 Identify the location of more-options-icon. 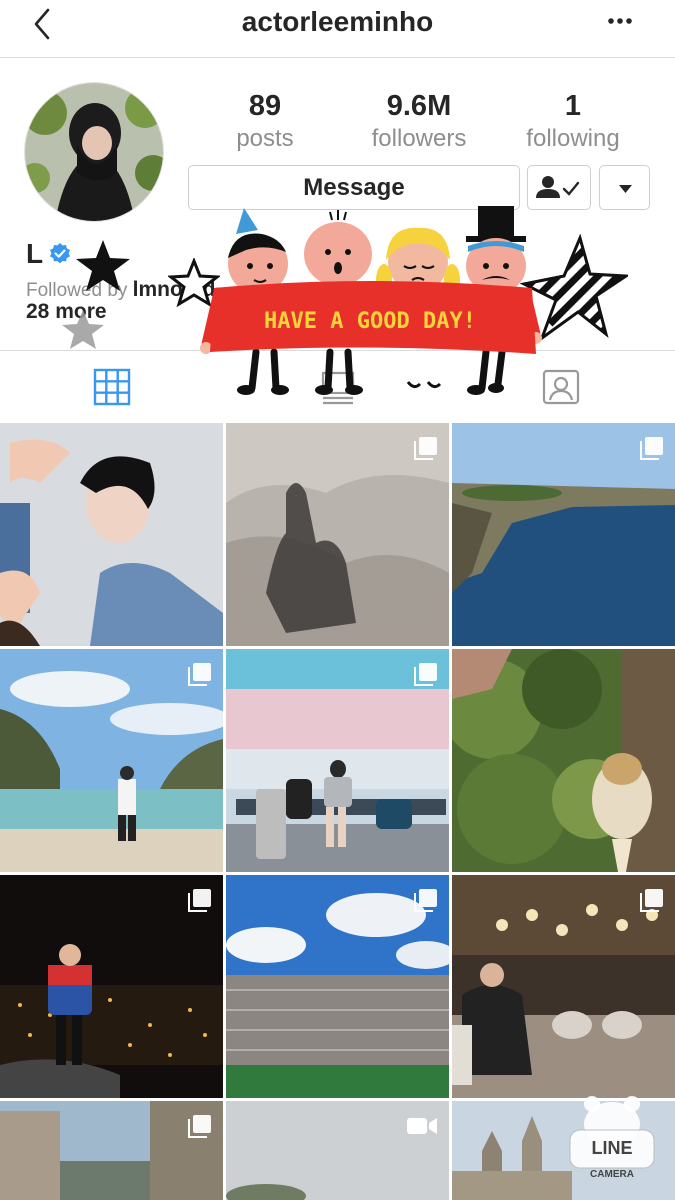
(620, 21).